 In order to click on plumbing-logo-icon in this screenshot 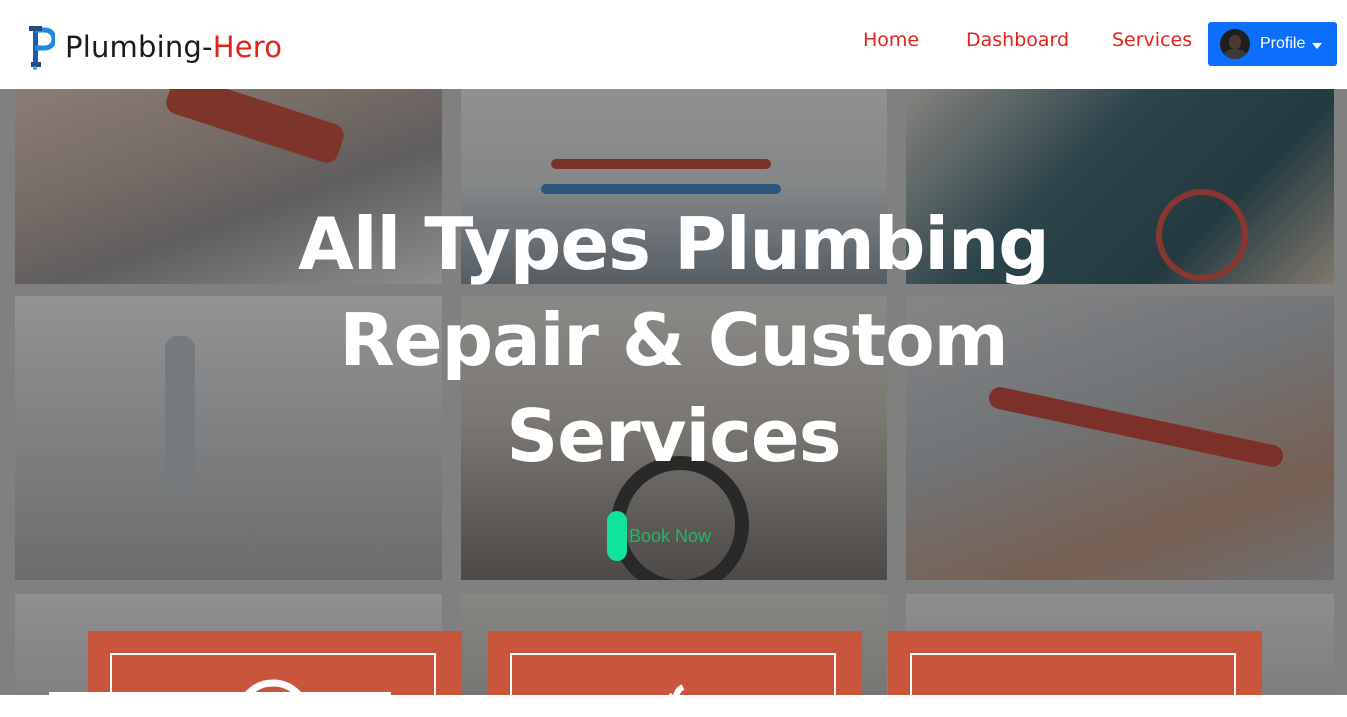, I will do `click(42, 48)`.